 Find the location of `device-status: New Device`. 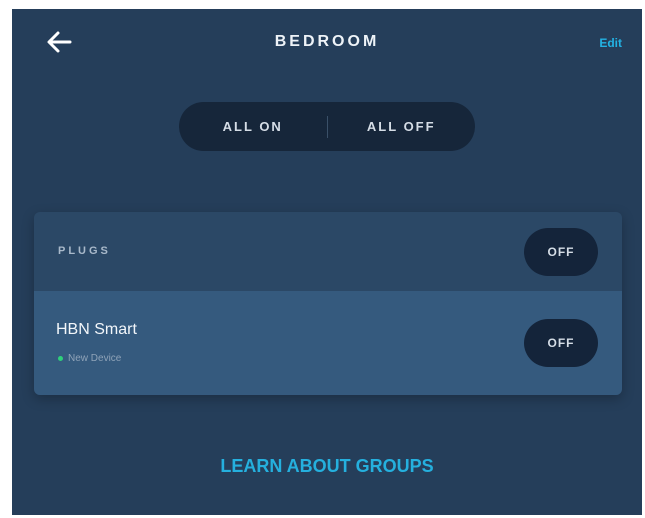

device-status: New Device is located at coordinates (89, 358).